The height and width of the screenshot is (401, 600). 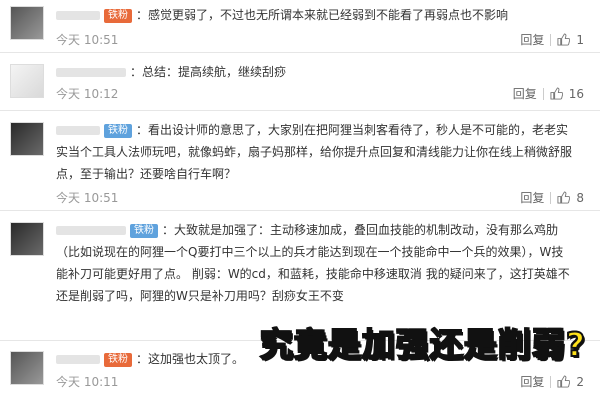 What do you see at coordinates (200, 296) in the screenshot?
I see `comment-text: 还是削弱了吗，阿狸的W只是补刀用吗？刮痧女王不变` at bounding box center [200, 296].